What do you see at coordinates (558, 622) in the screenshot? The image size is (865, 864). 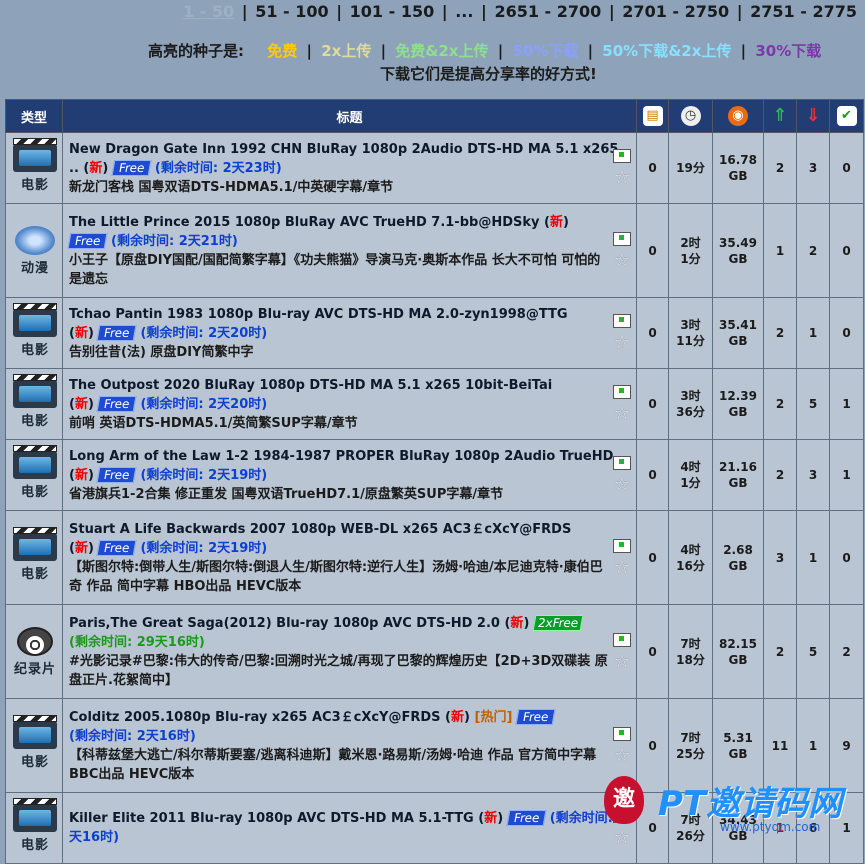 I see `2xfree-badge: 2xFree` at bounding box center [558, 622].